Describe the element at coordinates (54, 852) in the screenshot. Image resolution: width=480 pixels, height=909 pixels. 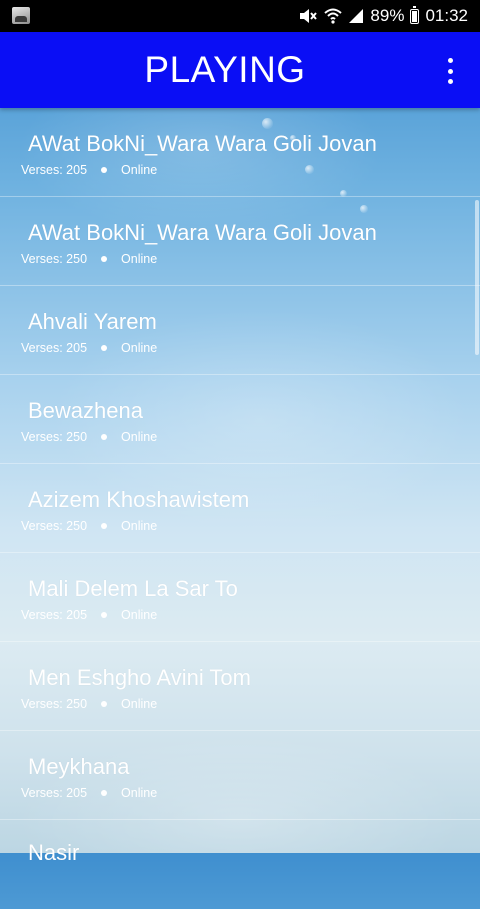
I see `song-title: Nasir` at that location.